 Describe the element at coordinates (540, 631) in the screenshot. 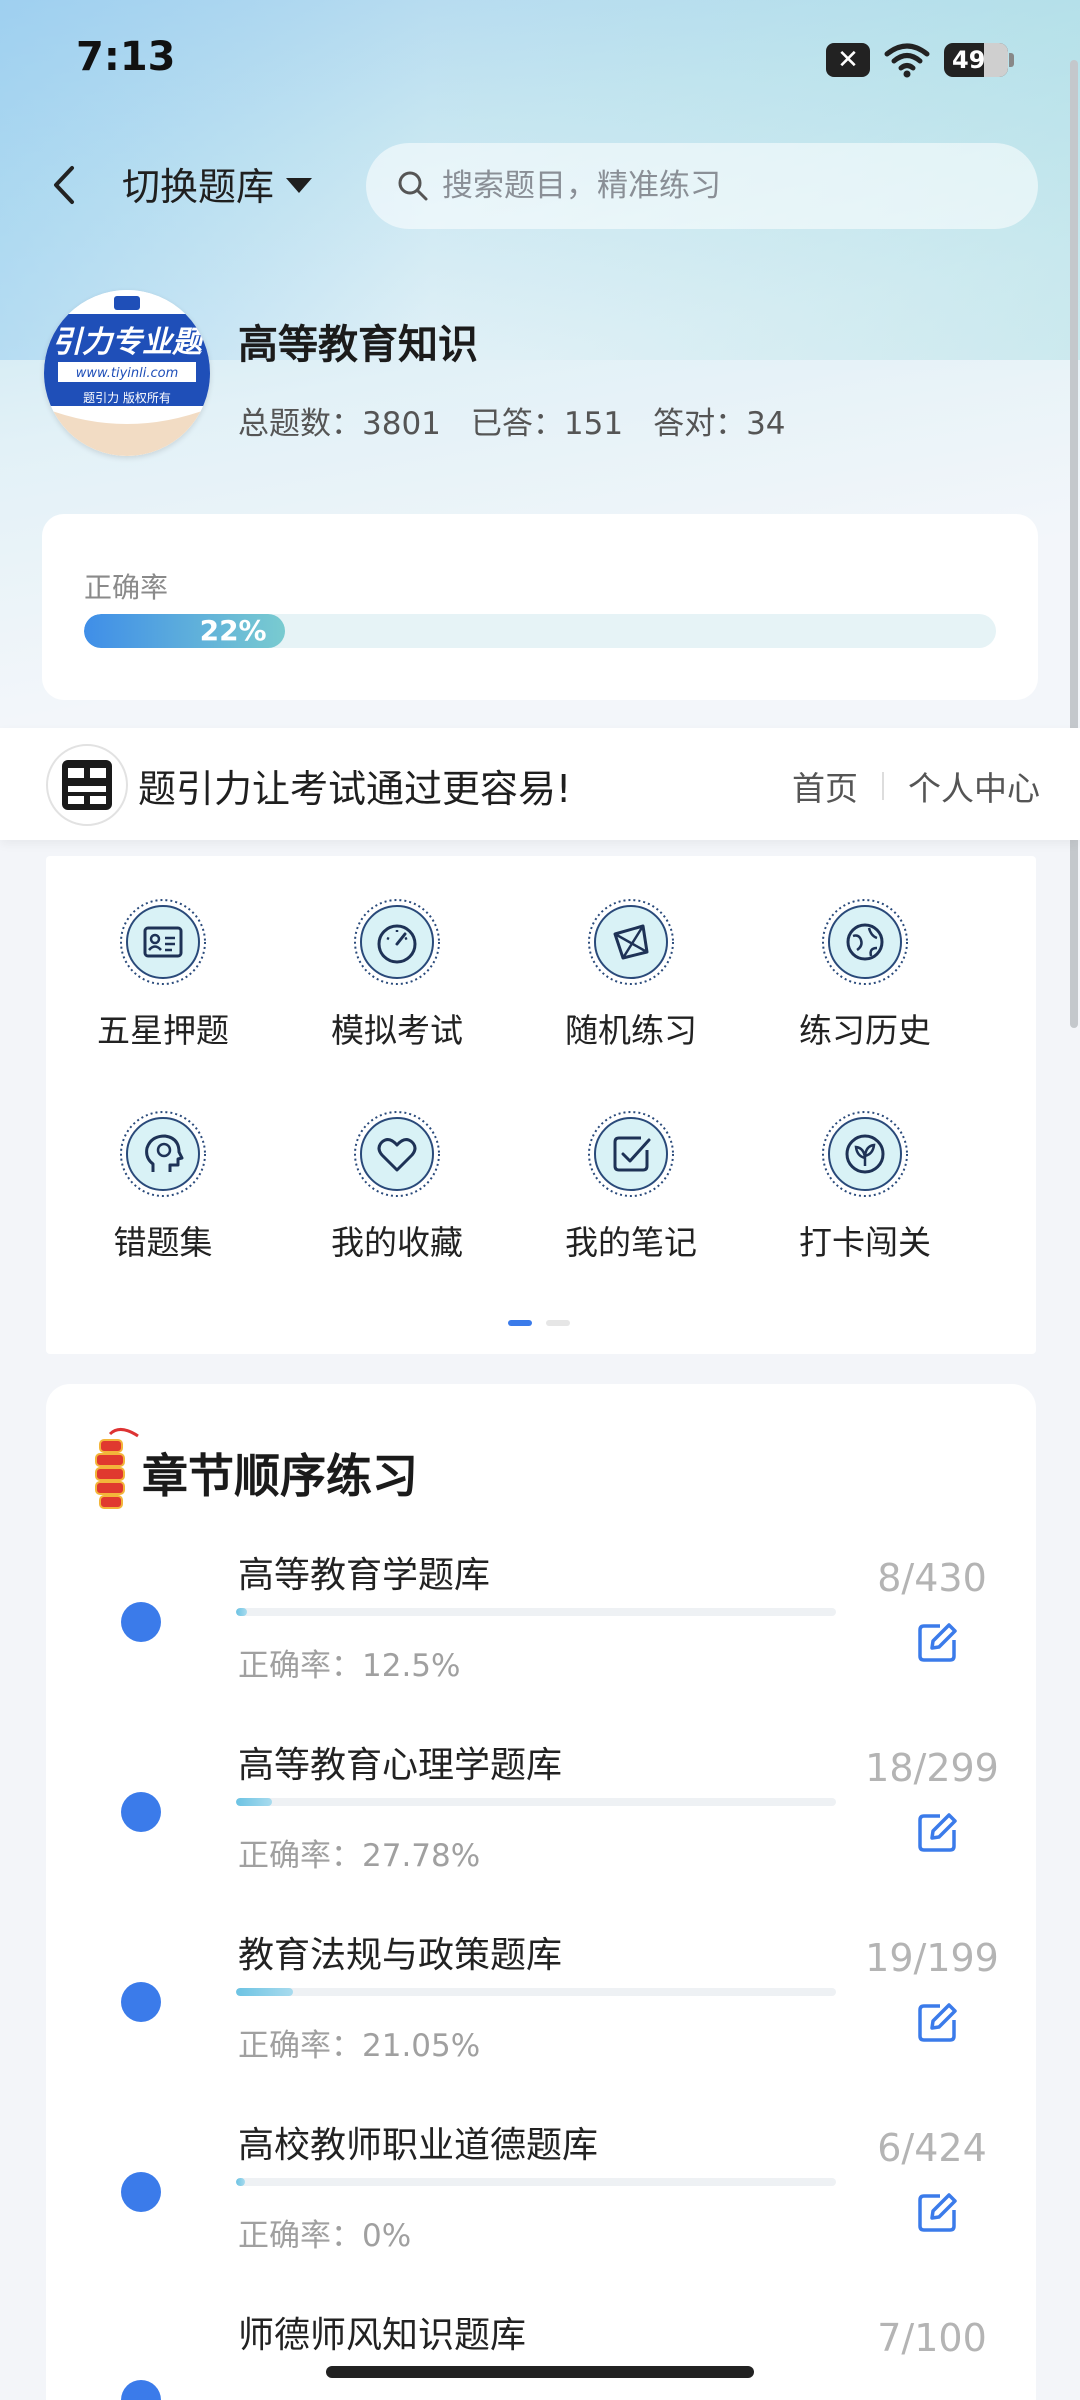

I see `accuracy-progress-bar: 22%` at that location.